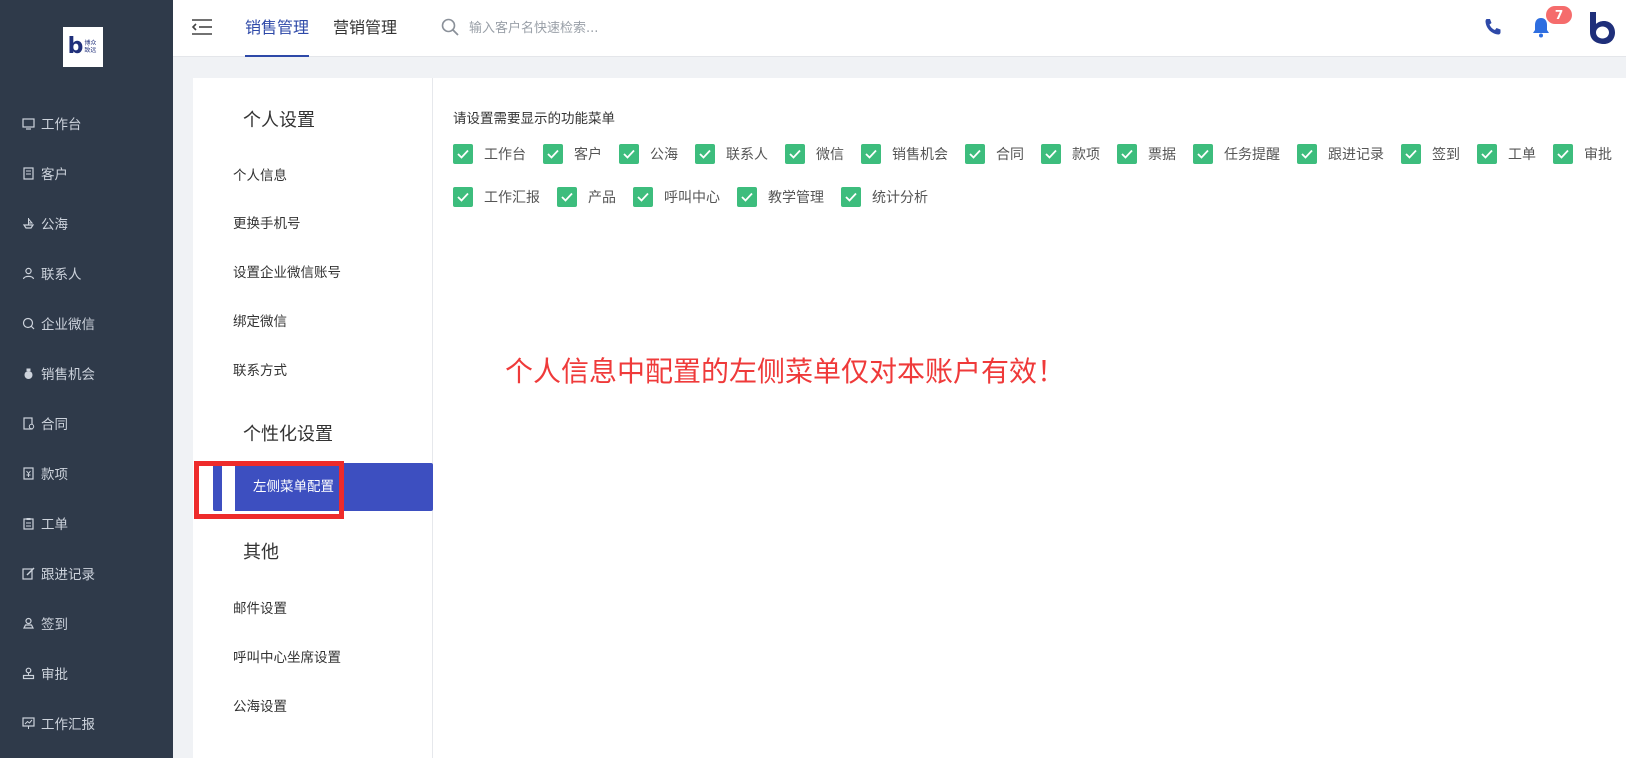  What do you see at coordinates (86, 673) in the screenshot?
I see `sidebar-item: 审批` at bounding box center [86, 673].